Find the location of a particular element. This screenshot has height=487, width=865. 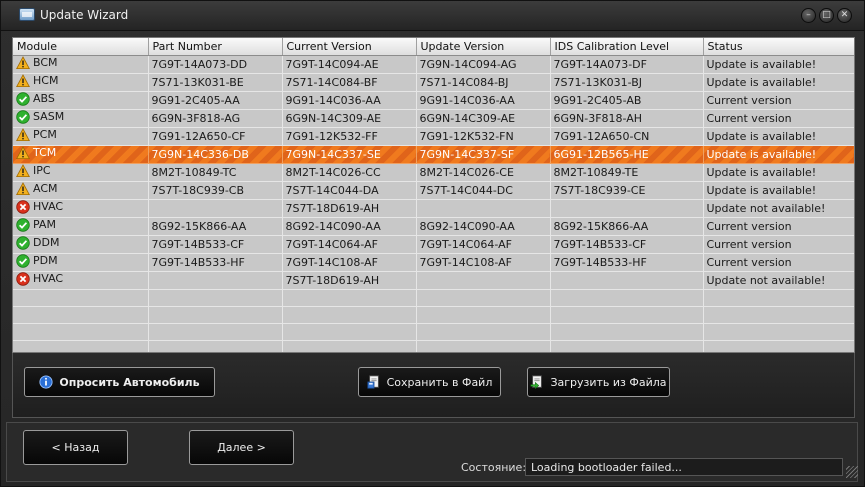

module-name: DDM is located at coordinates (46, 242).